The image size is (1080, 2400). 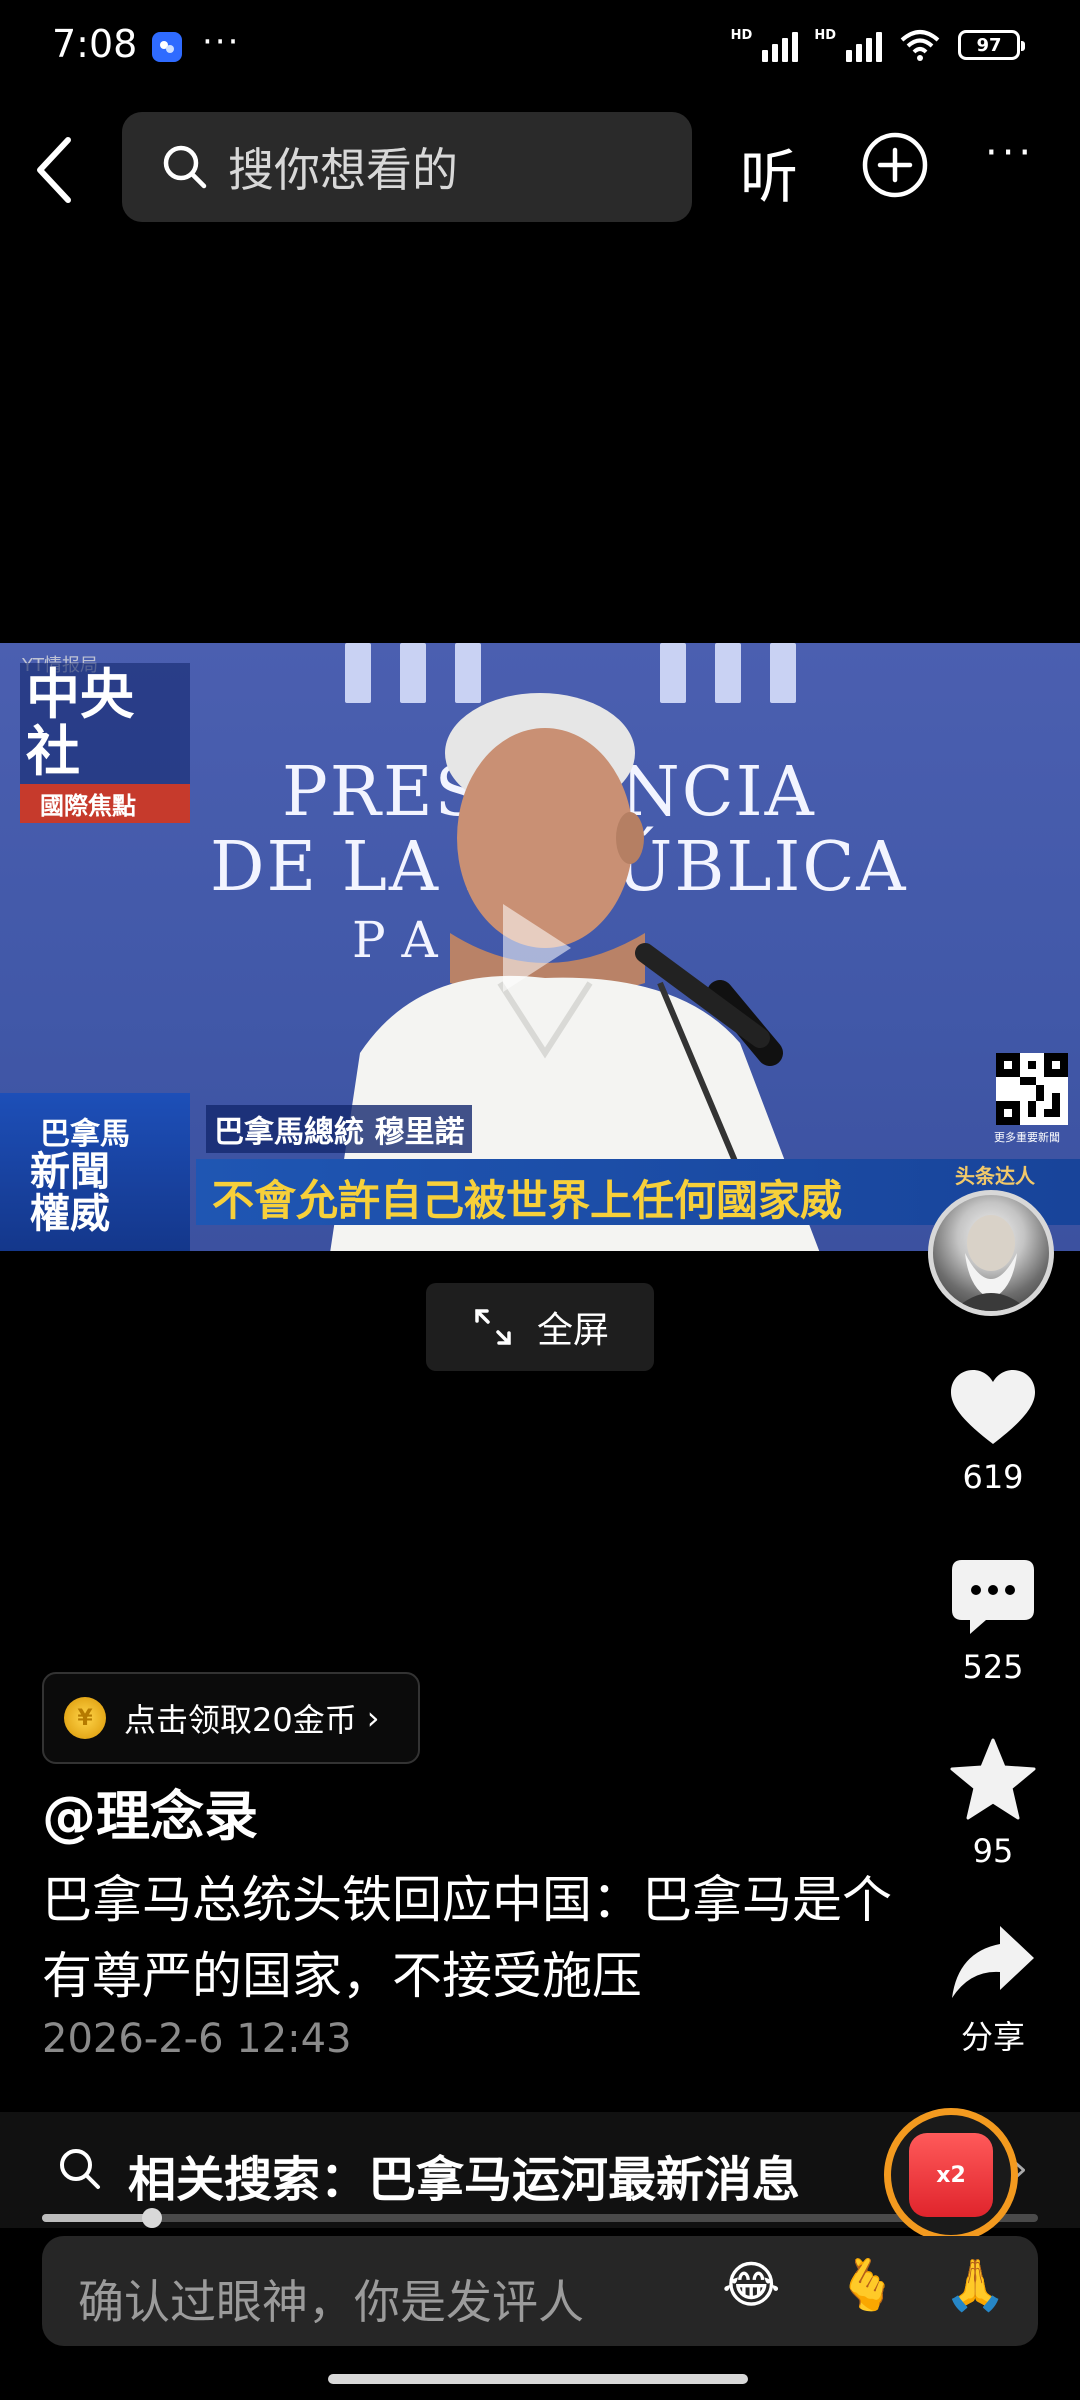 What do you see at coordinates (991, 1263) in the screenshot?
I see `avatar-image` at bounding box center [991, 1263].